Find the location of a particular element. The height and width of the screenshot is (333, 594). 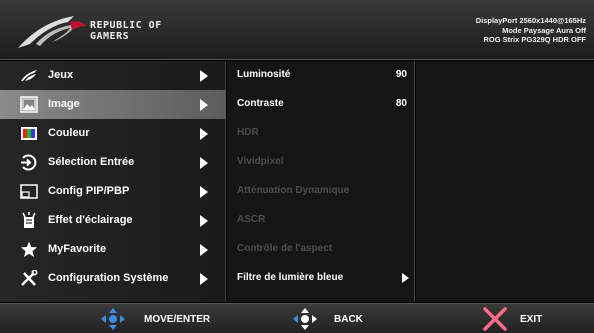

submenu-item-label: Atténuation Dynamique is located at coordinates (293, 190).